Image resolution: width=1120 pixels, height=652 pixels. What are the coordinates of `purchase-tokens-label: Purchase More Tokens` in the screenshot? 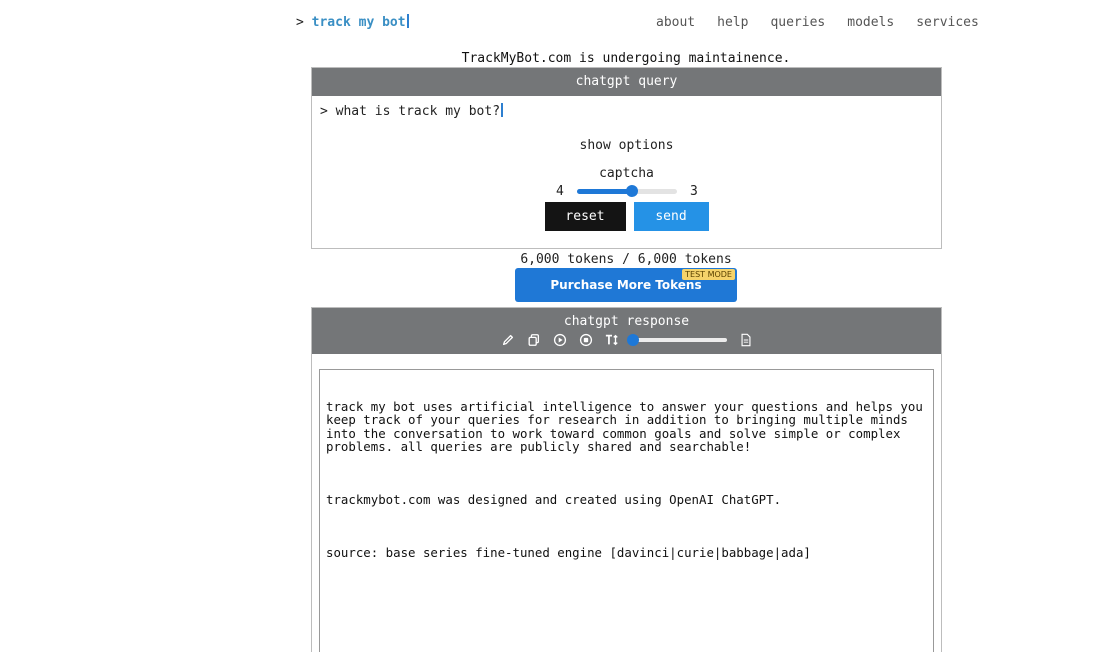 It's located at (626, 285).